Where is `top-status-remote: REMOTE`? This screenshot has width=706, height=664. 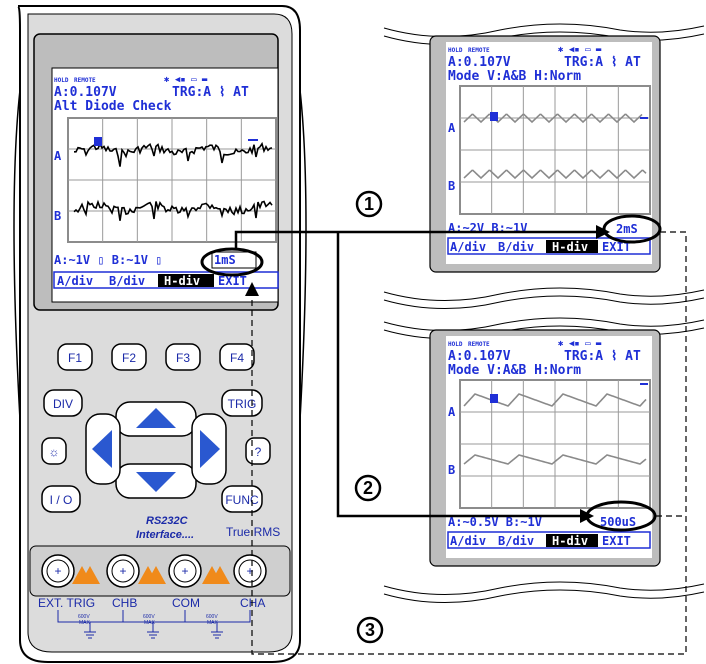 top-status-remote: REMOTE is located at coordinates (479, 50).